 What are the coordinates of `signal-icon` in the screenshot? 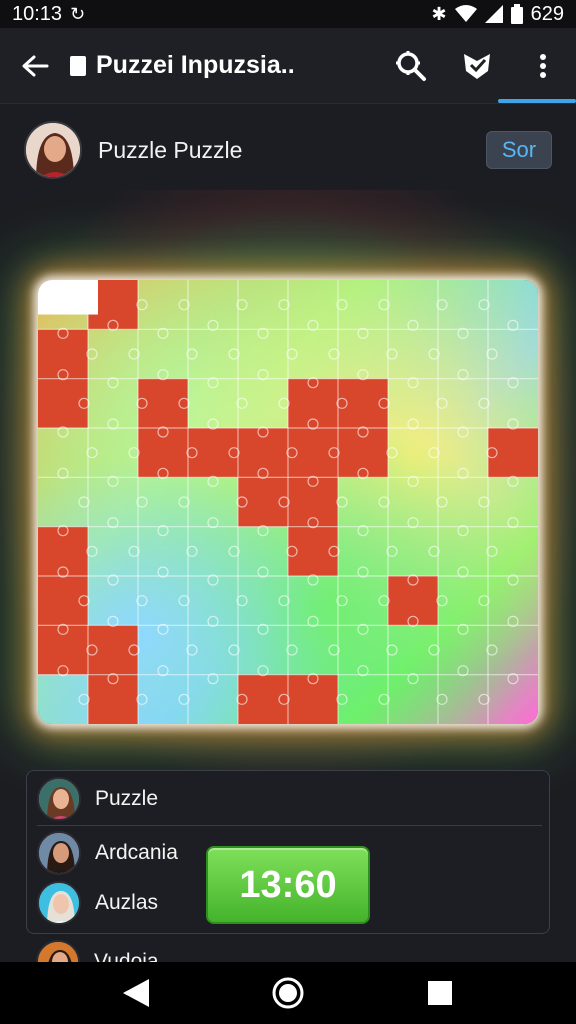 It's located at (493, 14).